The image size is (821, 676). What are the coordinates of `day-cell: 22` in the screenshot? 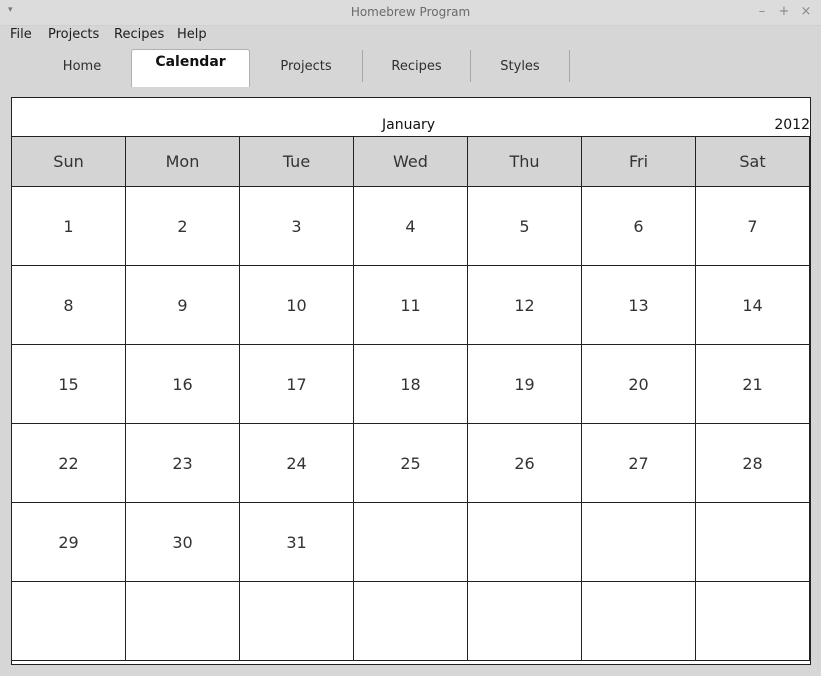 It's located at (69, 463).